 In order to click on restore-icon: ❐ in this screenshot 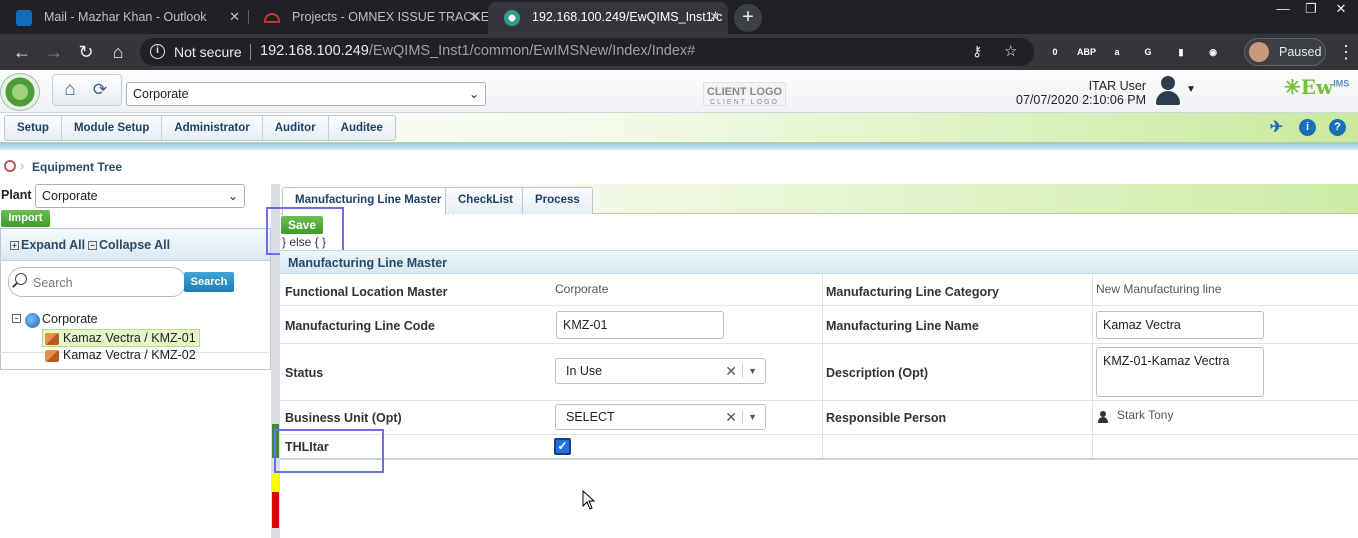, I will do `click(1311, 9)`.